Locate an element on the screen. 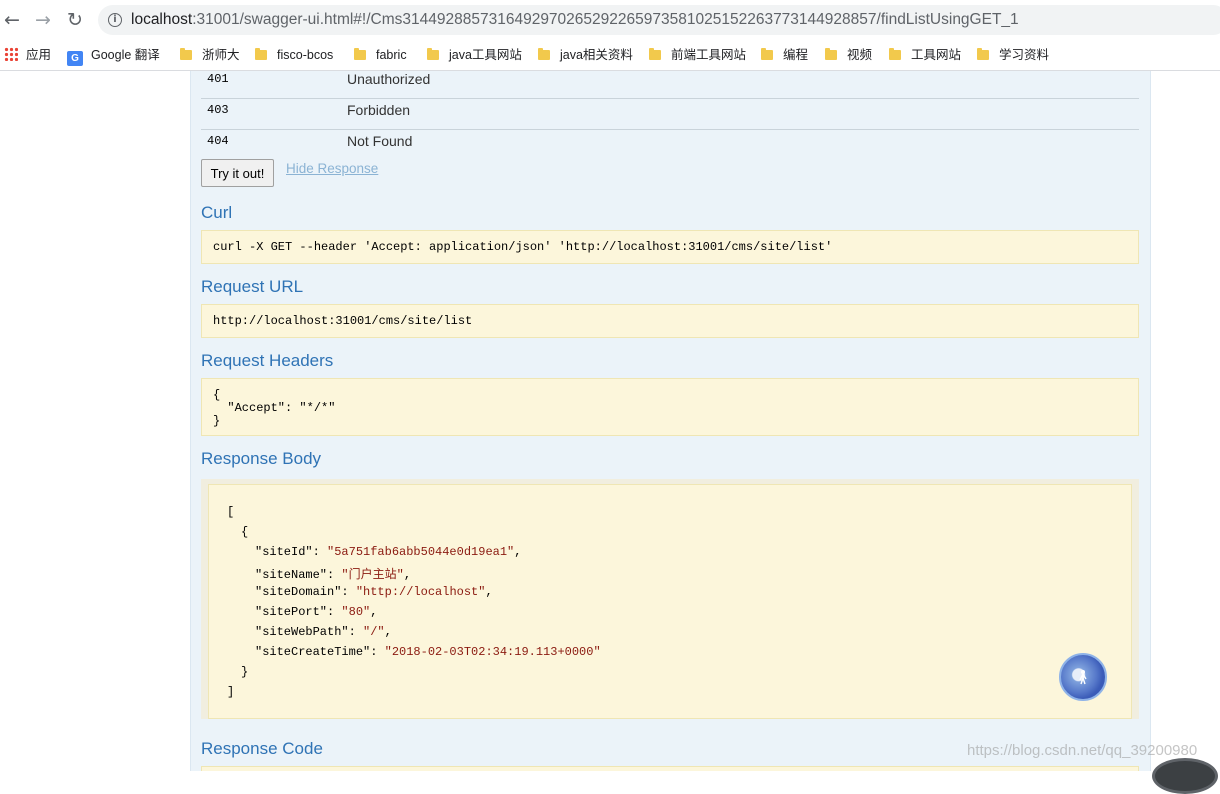 This screenshot has height=794, width=1220. hide-response-link: Hide Response is located at coordinates (332, 168).